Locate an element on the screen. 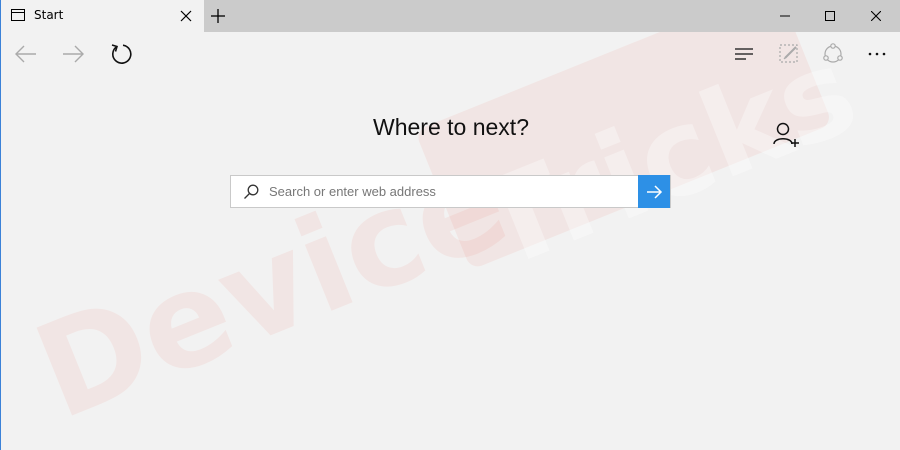 The image size is (900, 450). more-button is located at coordinates (877, 54).